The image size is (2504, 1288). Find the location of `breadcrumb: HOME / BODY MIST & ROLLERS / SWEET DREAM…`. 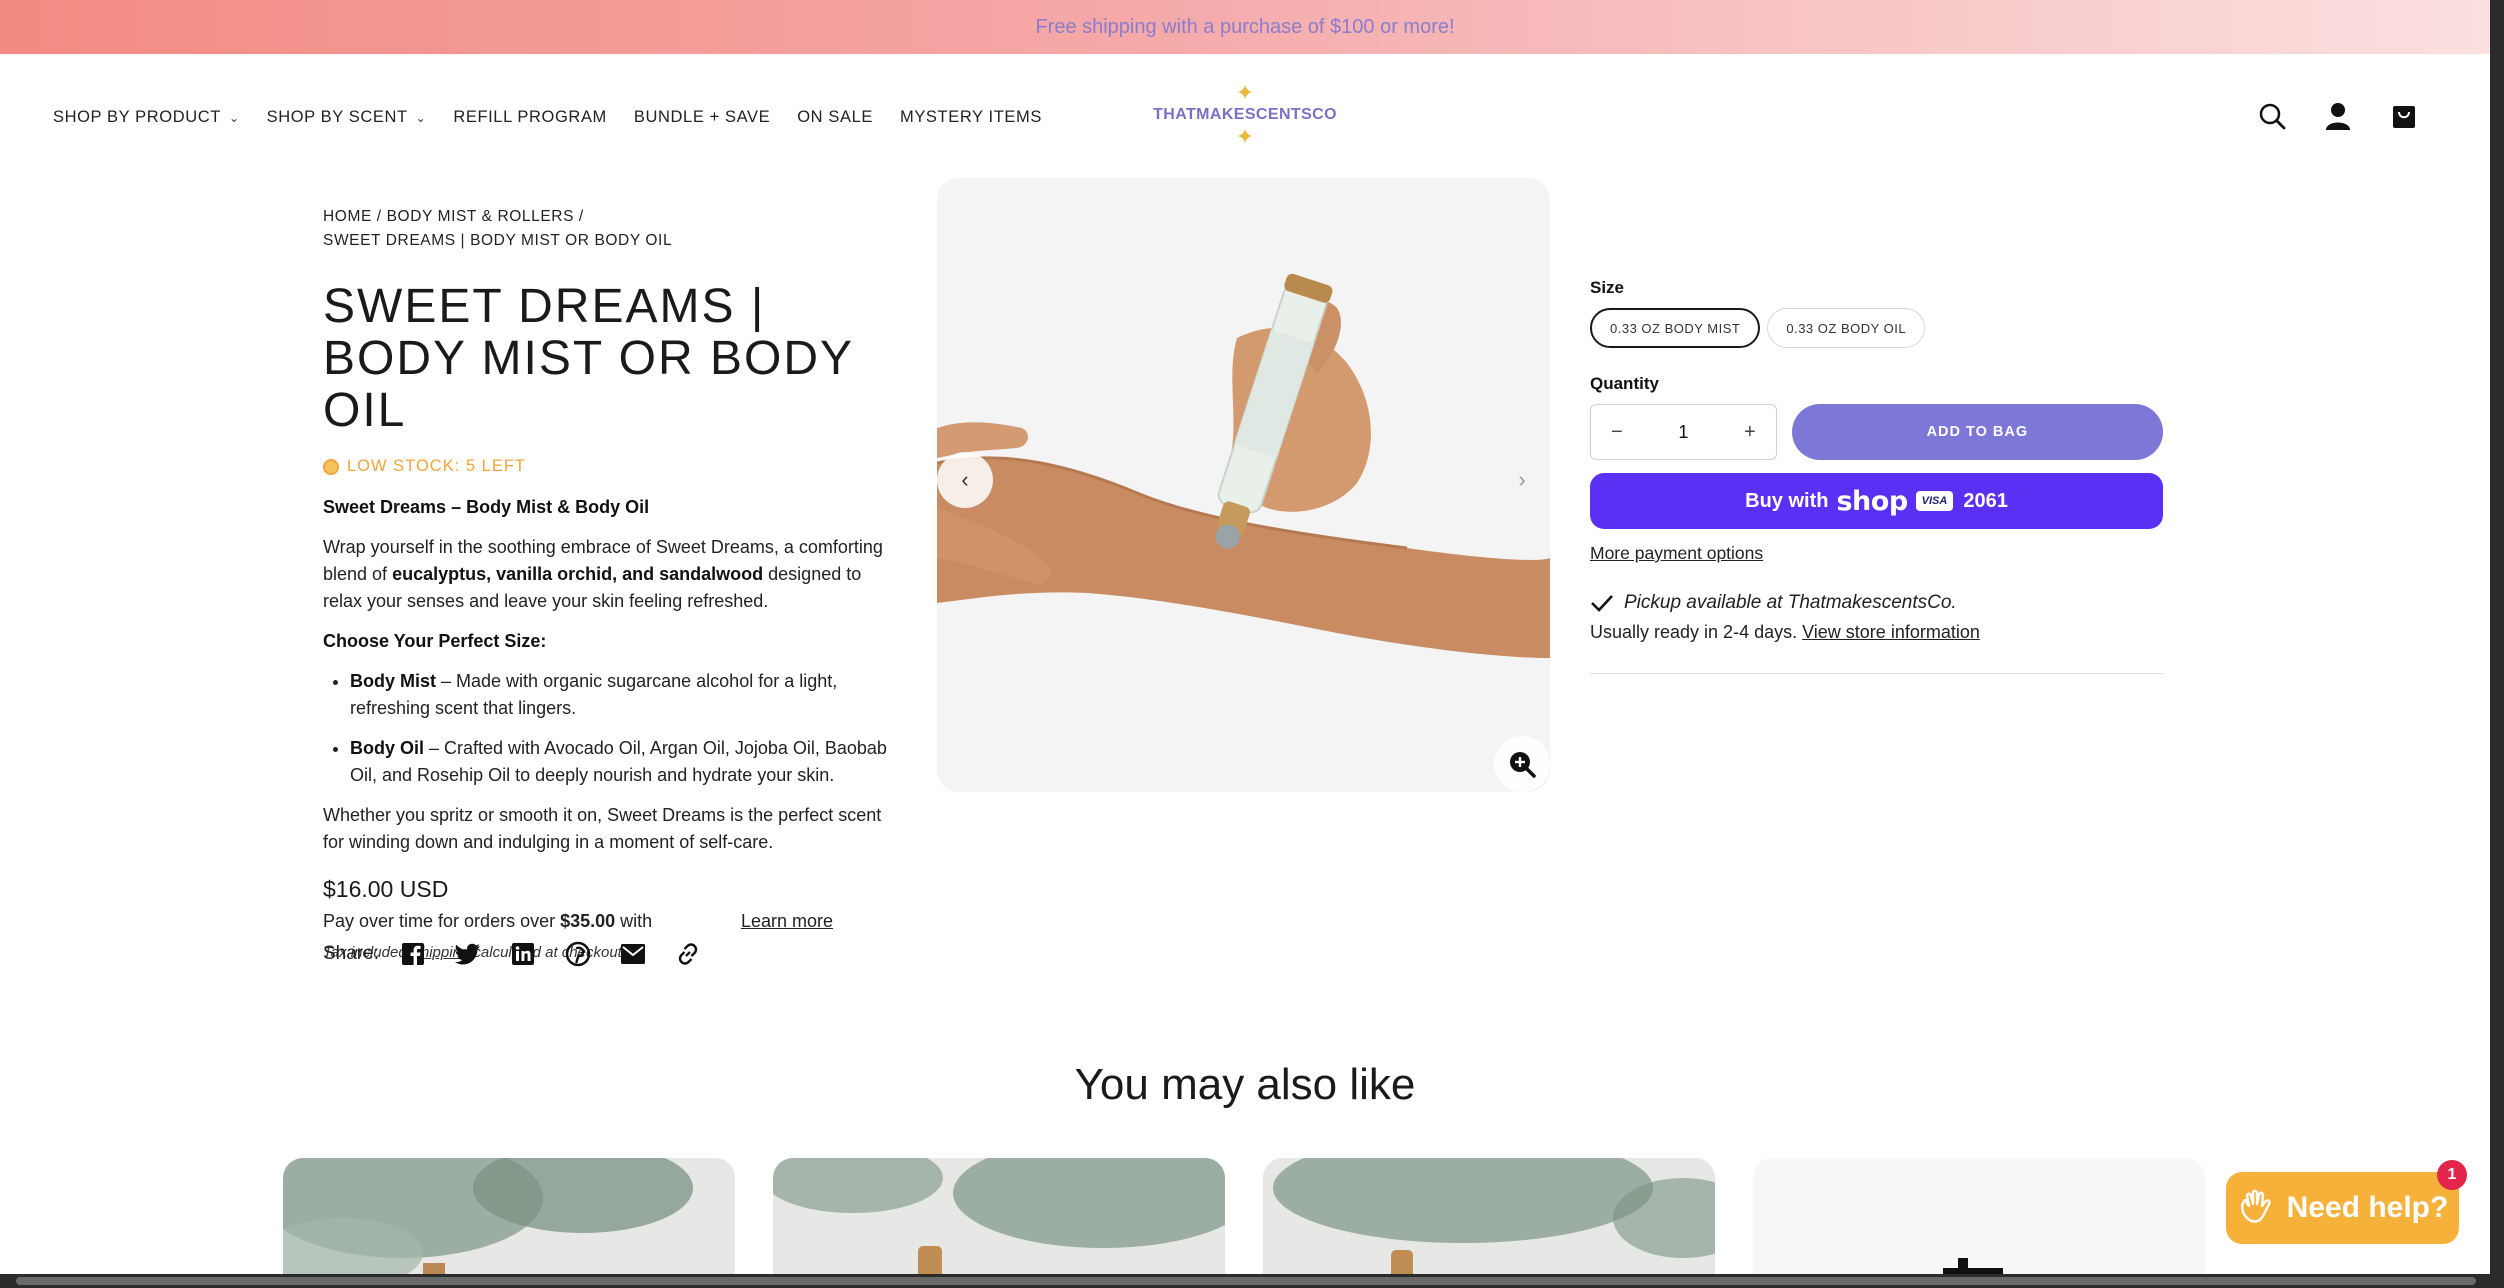

breadcrumb: HOME / BODY MIST & ROLLERS / SWEET DREAM… is located at coordinates (610, 229).